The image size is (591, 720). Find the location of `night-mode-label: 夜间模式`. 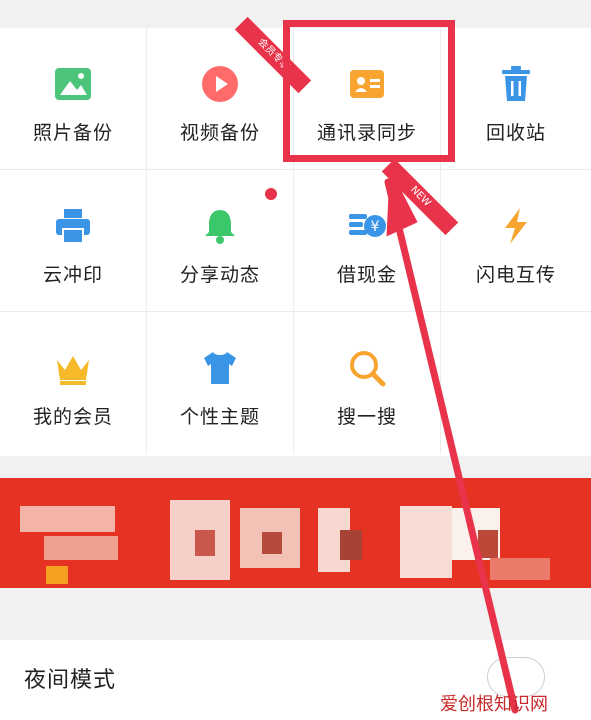

night-mode-label: 夜间模式 is located at coordinates (70, 680).